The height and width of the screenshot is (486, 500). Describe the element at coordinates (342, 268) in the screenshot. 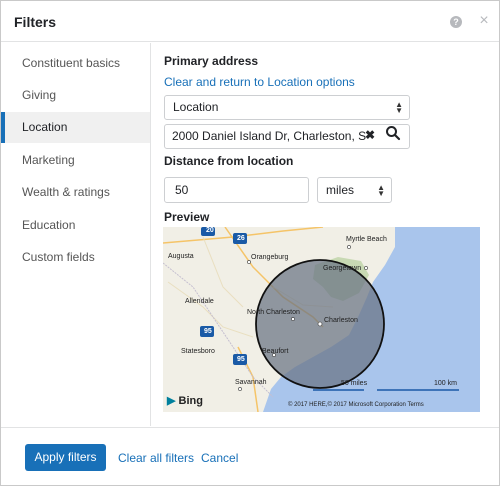

I see `map-label-georgetown: Georgetown` at that location.